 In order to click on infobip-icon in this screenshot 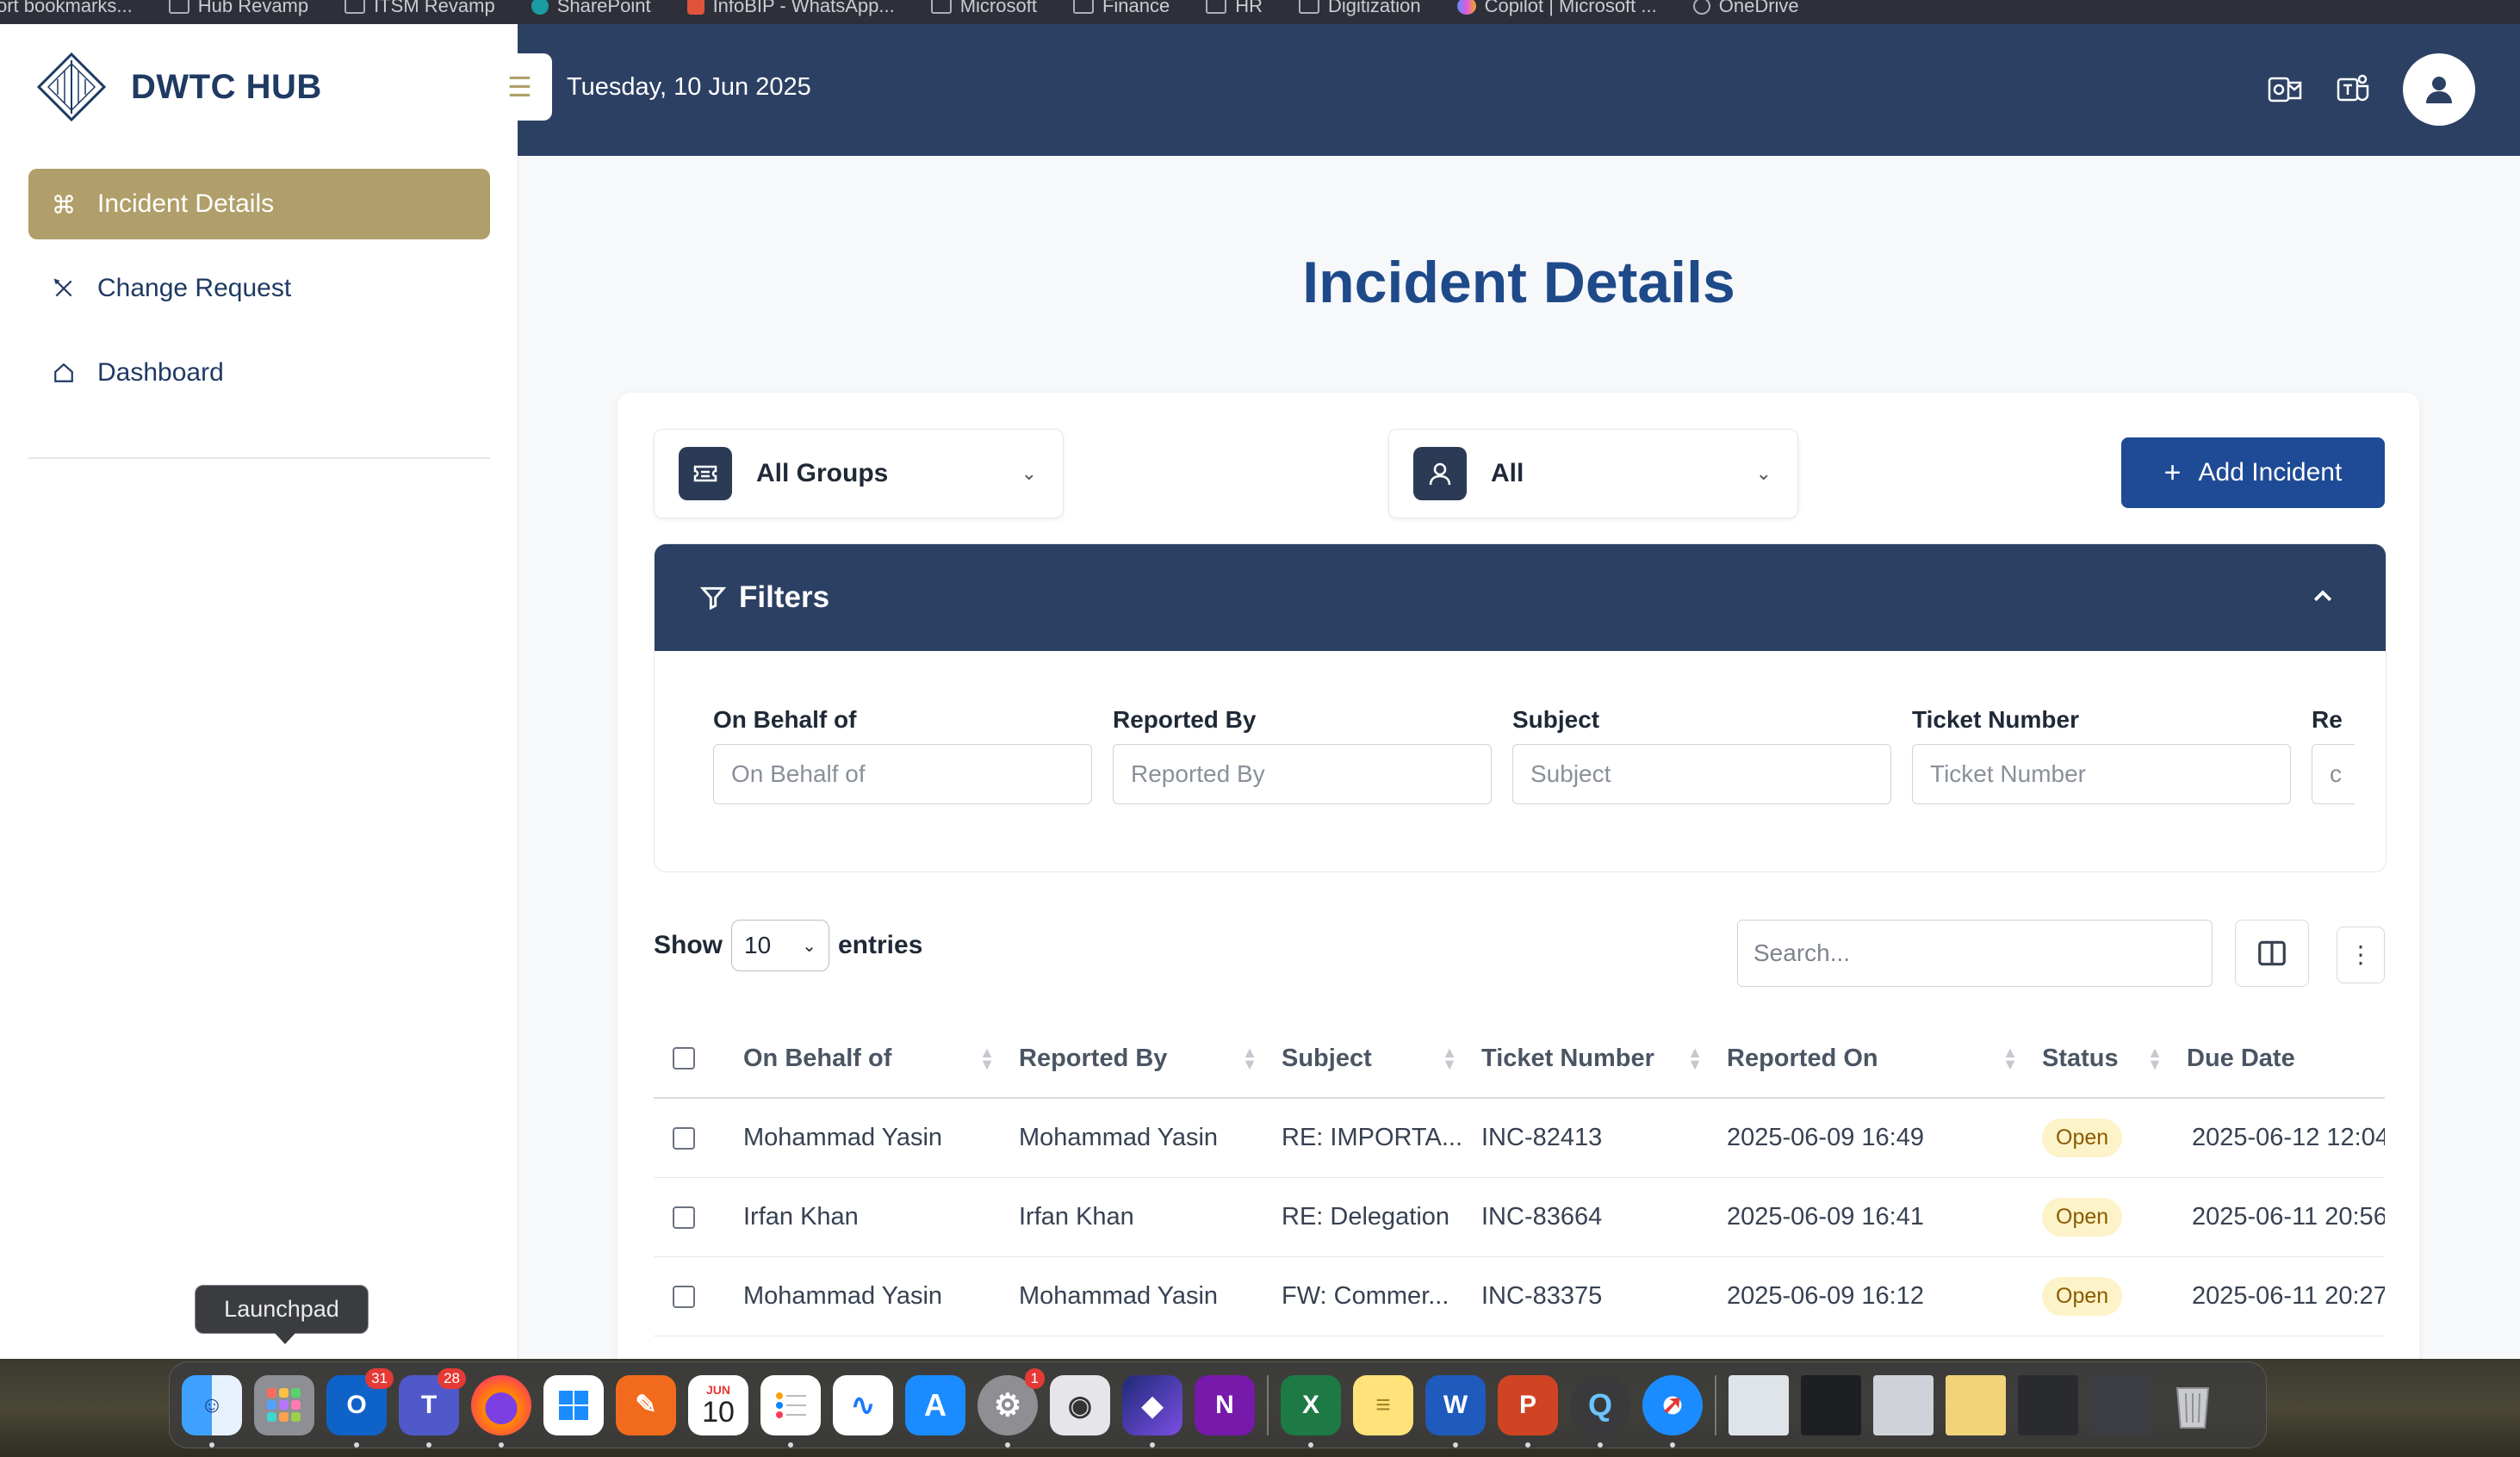, I will do `click(695, 8)`.